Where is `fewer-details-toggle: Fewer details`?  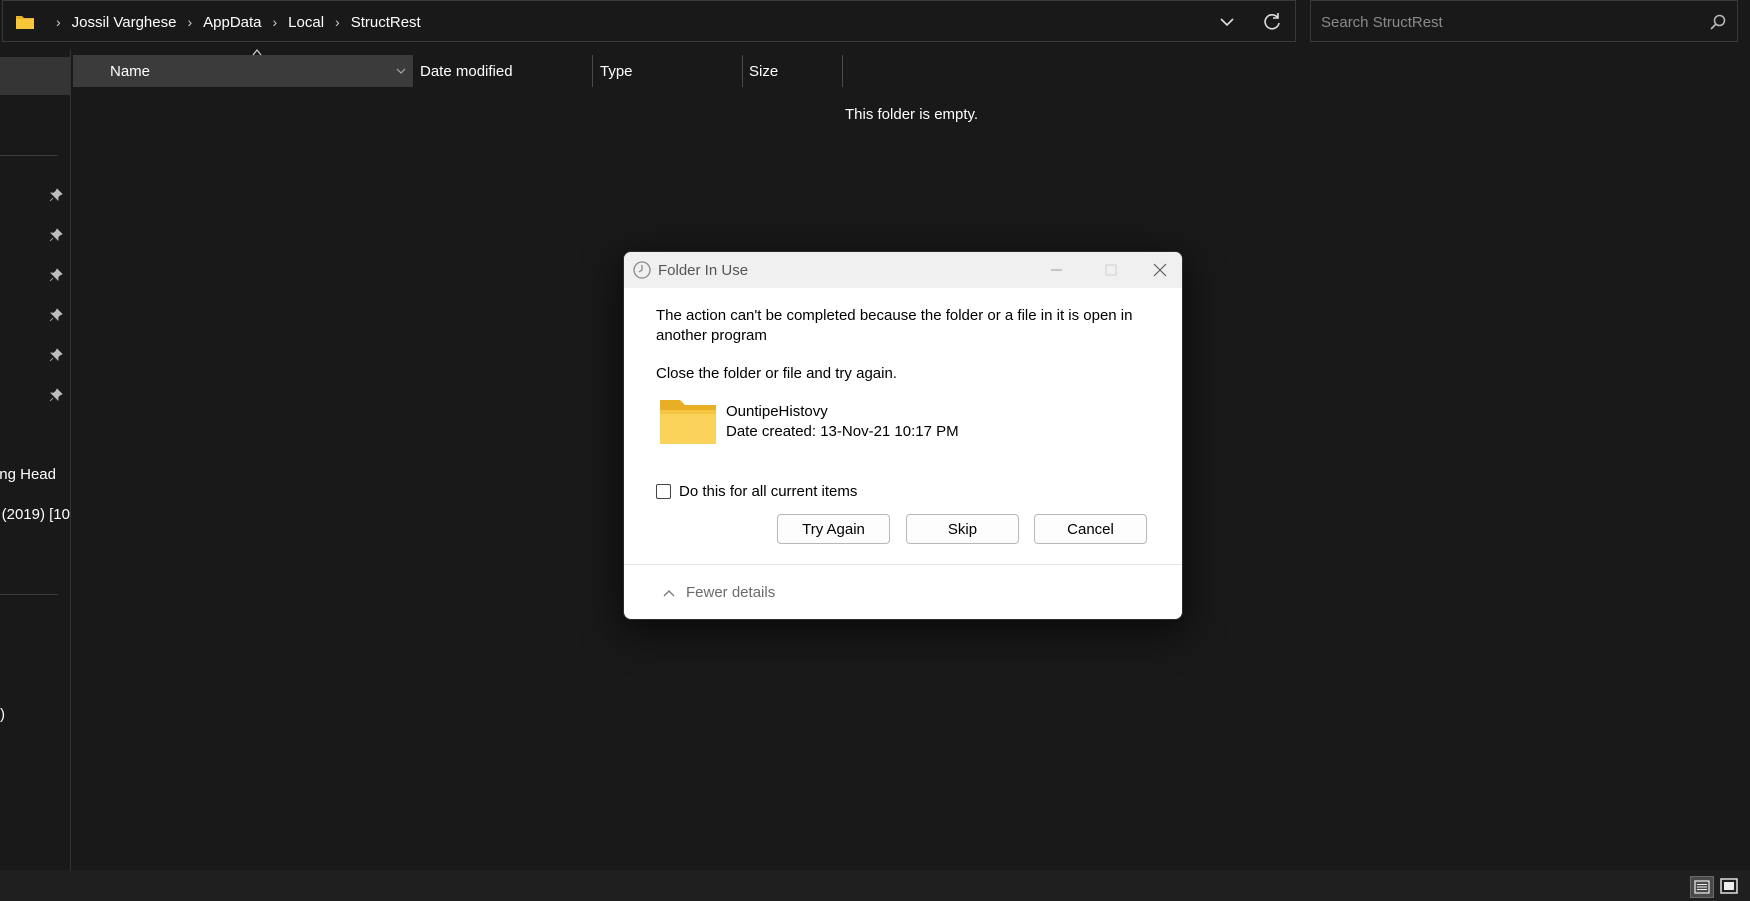
fewer-details-toggle: Fewer details is located at coordinates (718, 592).